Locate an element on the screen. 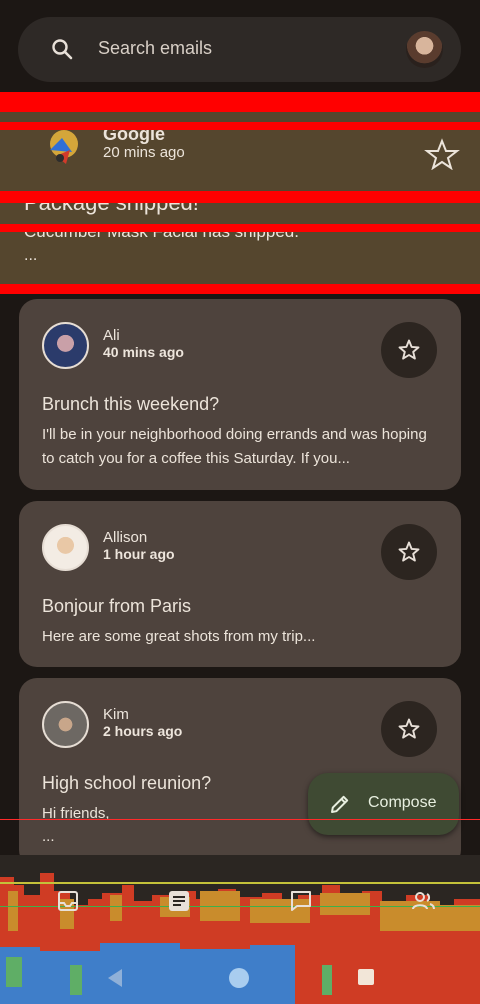 This screenshot has width=480, height=1004. email-subject: Brunch this weekend? is located at coordinates (131, 404).